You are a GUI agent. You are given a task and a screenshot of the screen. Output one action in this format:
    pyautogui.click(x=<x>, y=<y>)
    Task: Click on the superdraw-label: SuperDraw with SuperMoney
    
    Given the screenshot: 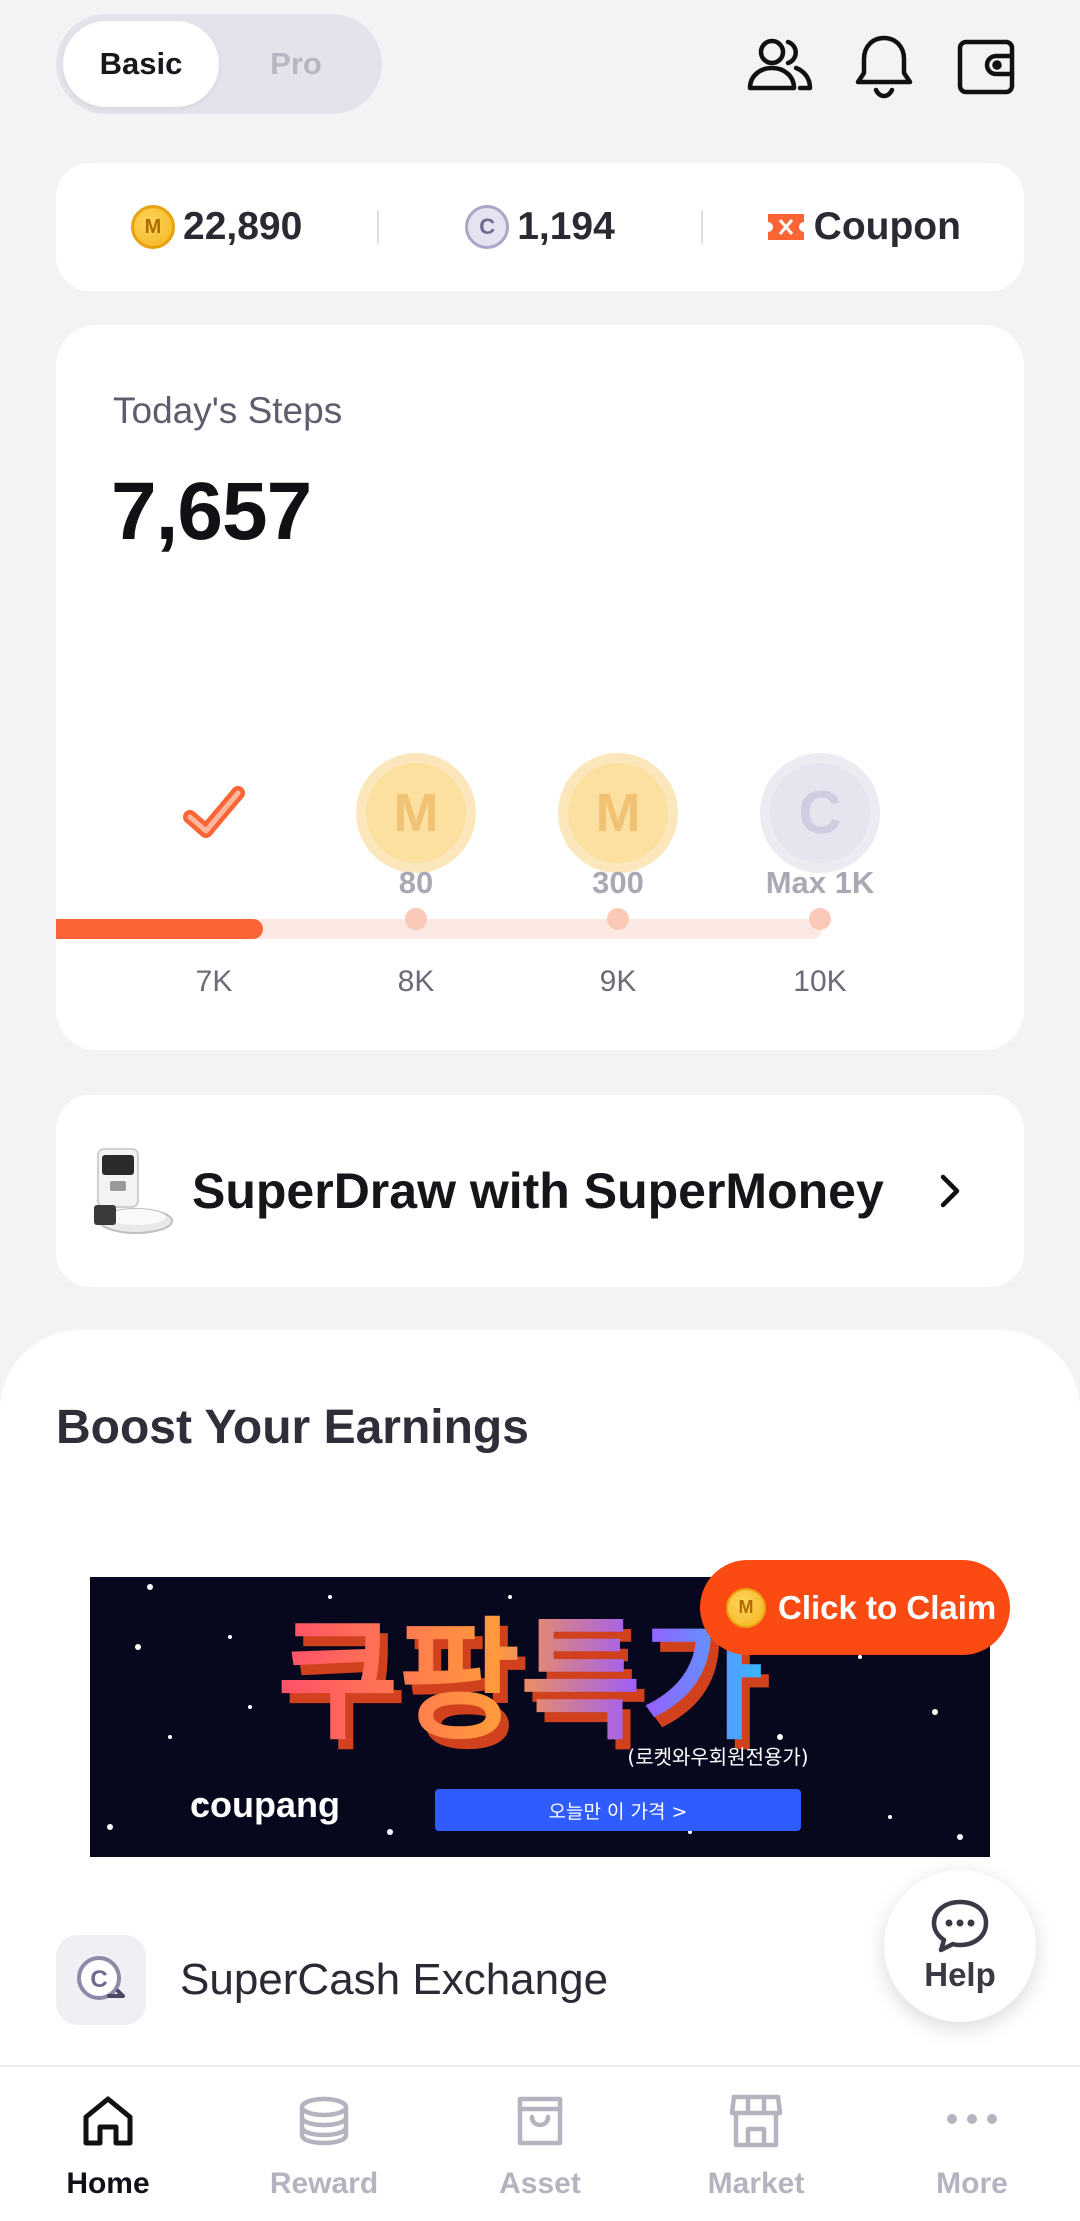 What is the action you would take?
    pyautogui.click(x=538, y=1191)
    